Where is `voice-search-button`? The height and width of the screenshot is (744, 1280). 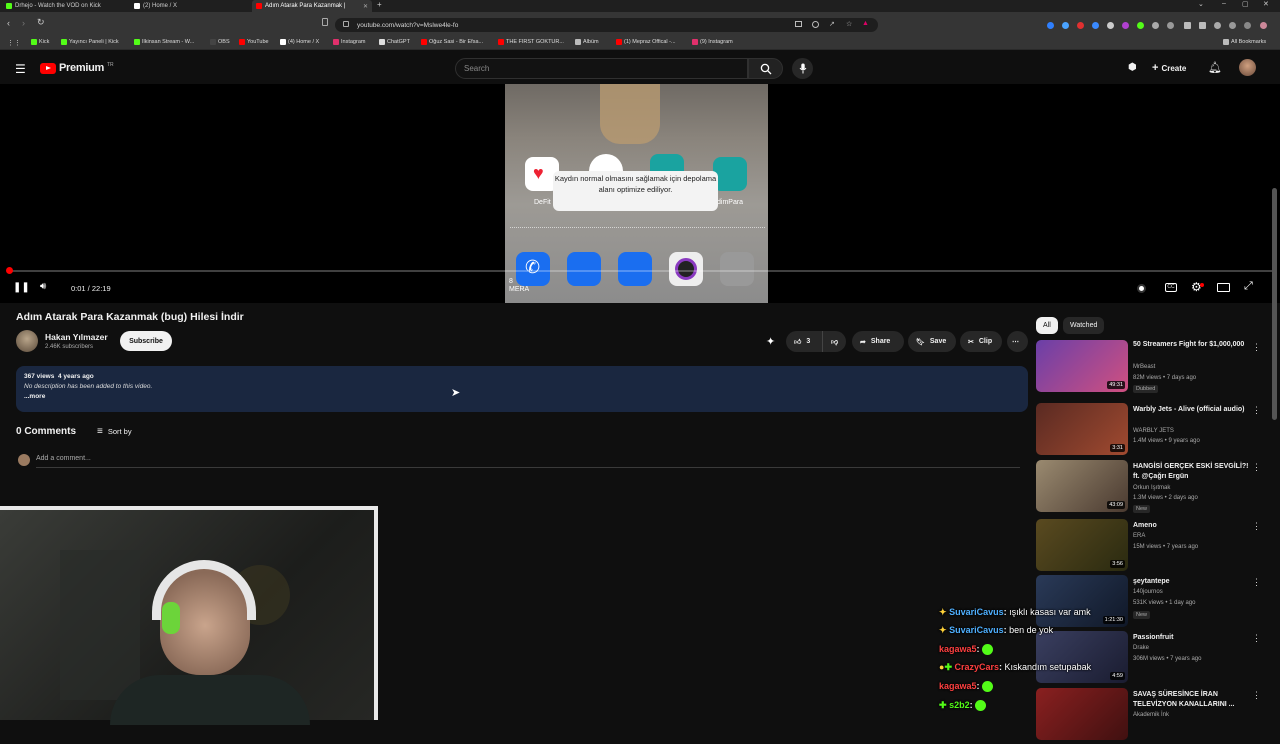
voice-search-button is located at coordinates (802, 68).